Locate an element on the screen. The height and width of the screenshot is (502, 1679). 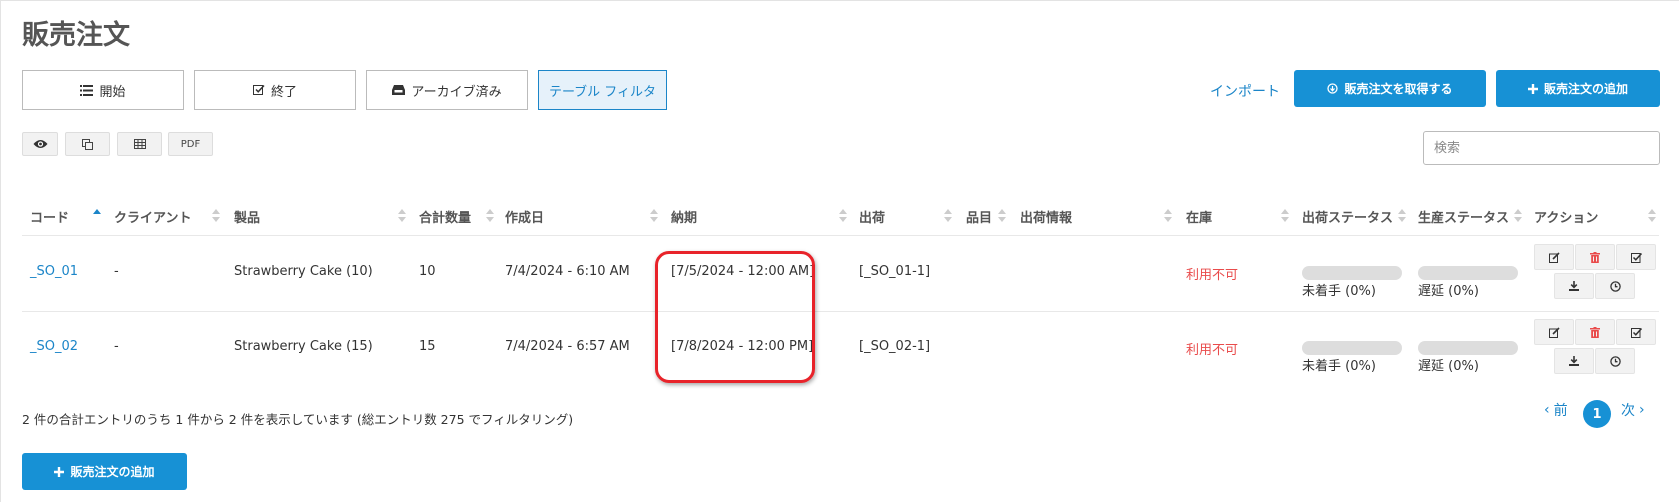
col-header-client: クライアント is located at coordinates (152, 216).